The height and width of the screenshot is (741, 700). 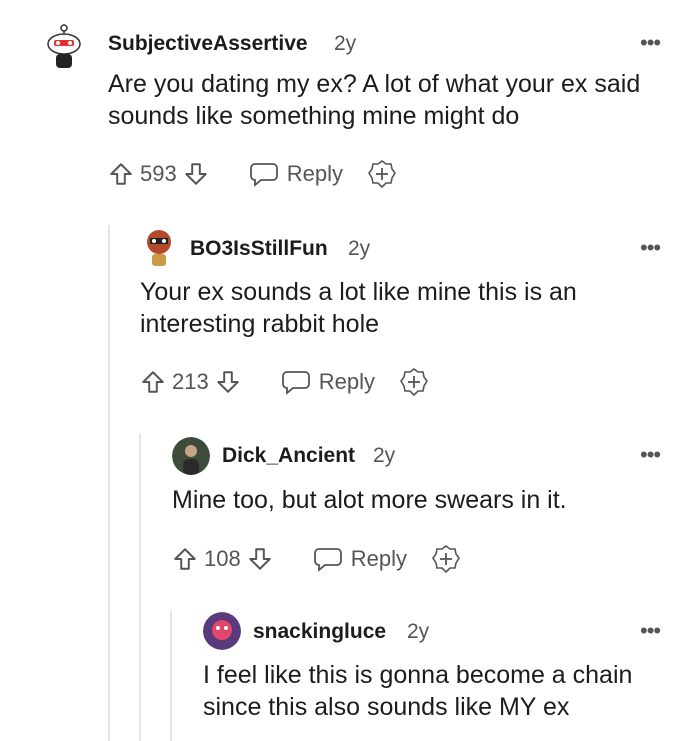 What do you see at coordinates (208, 44) in the screenshot?
I see `username: SubjectiveAssertive` at bounding box center [208, 44].